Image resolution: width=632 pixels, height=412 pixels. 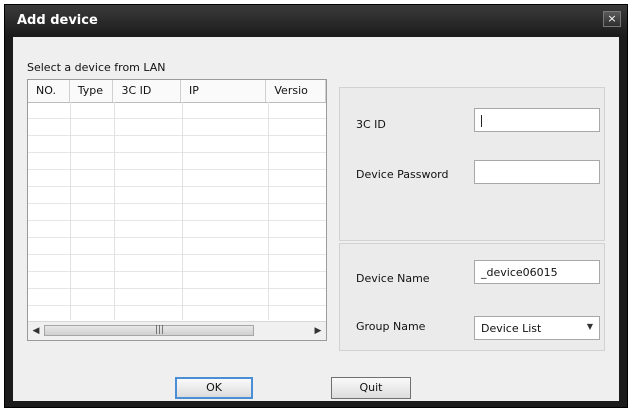 I want to click on device-name-label: Device Name, so click(x=393, y=278).